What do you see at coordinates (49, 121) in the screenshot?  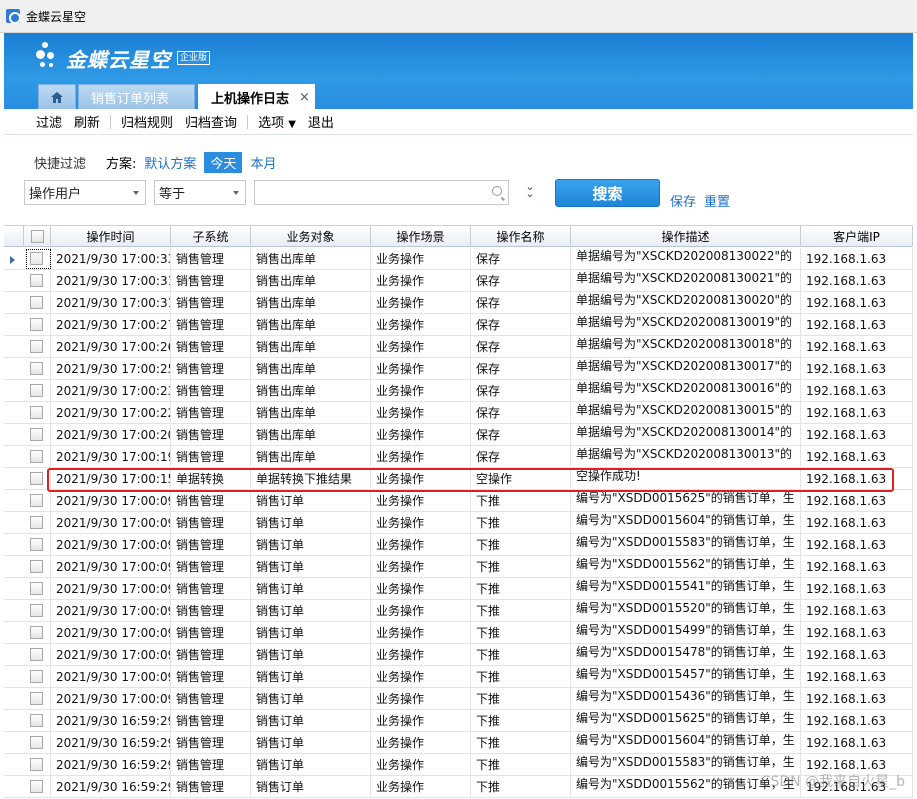 I see `filter-button: 过滤` at bounding box center [49, 121].